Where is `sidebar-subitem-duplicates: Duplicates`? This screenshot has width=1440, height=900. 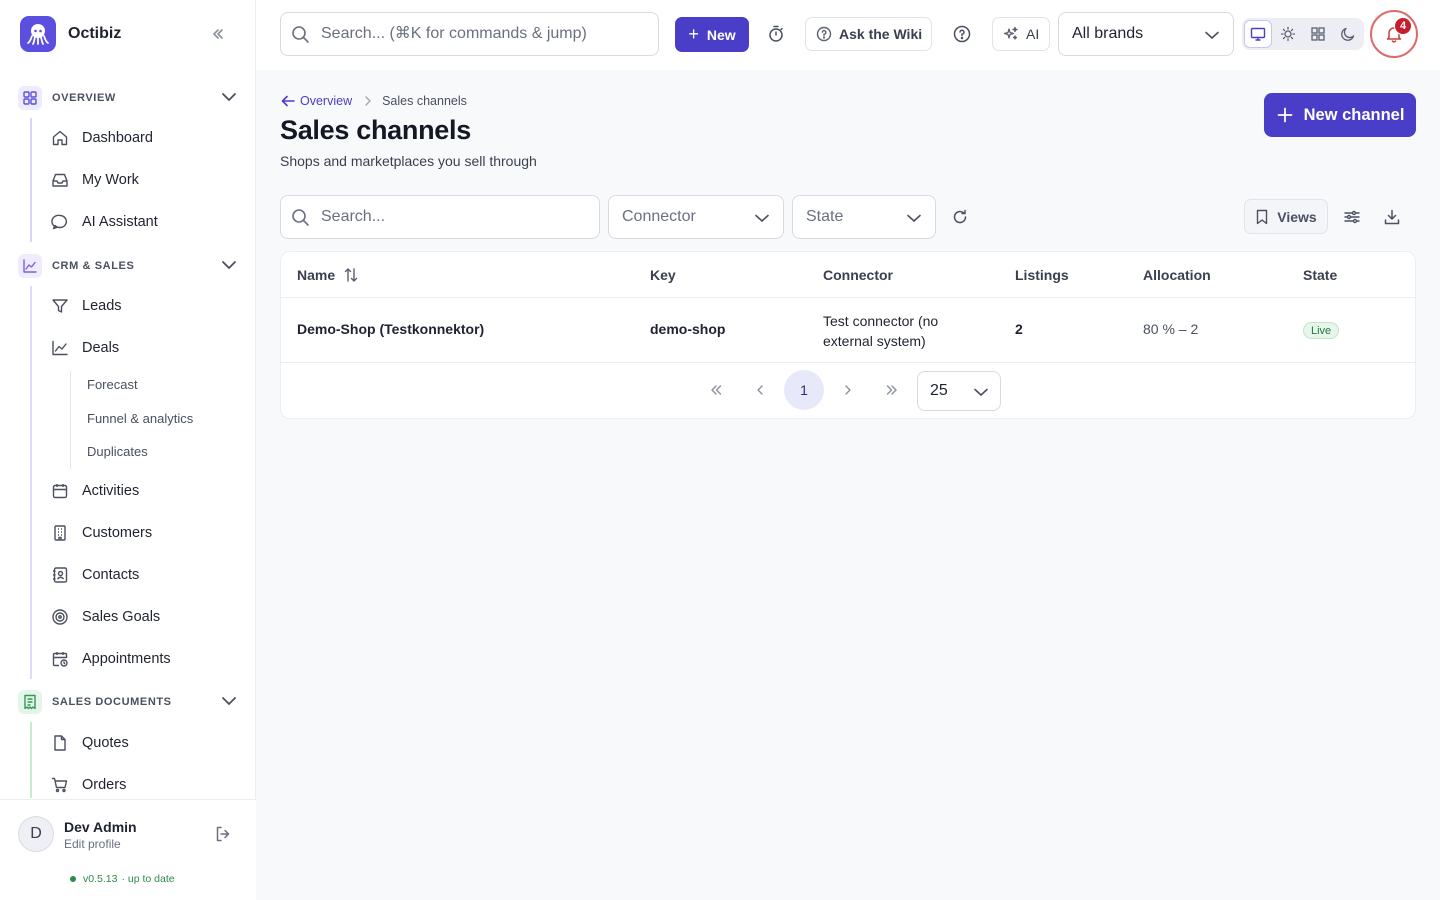
sidebar-subitem-duplicates: Duplicates is located at coordinates (117, 451).